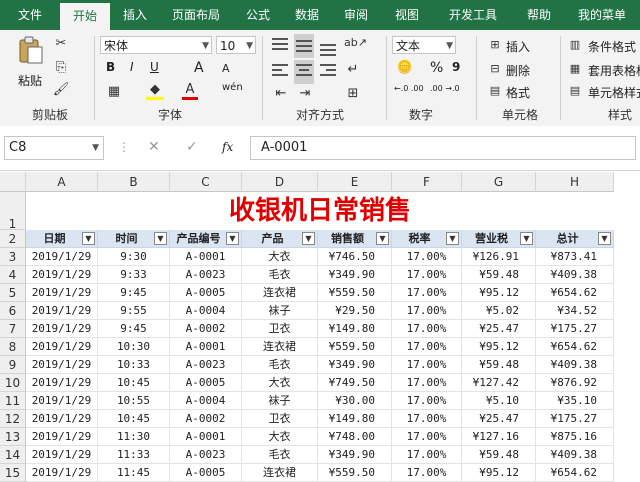  Describe the element at coordinates (575, 90) in the screenshot. I see `cell-styles-icon: ▤` at that location.